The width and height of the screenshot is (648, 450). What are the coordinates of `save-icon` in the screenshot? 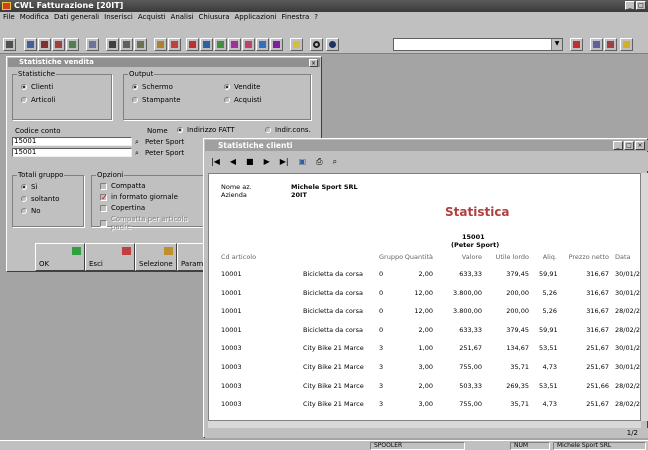 It's located at (44, 44).